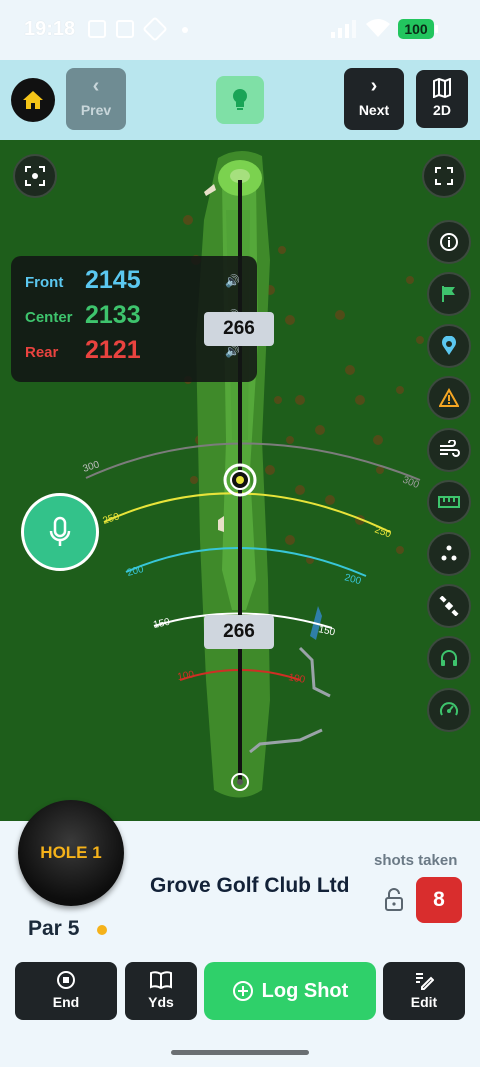  I want to click on tip-button, so click(240, 100).